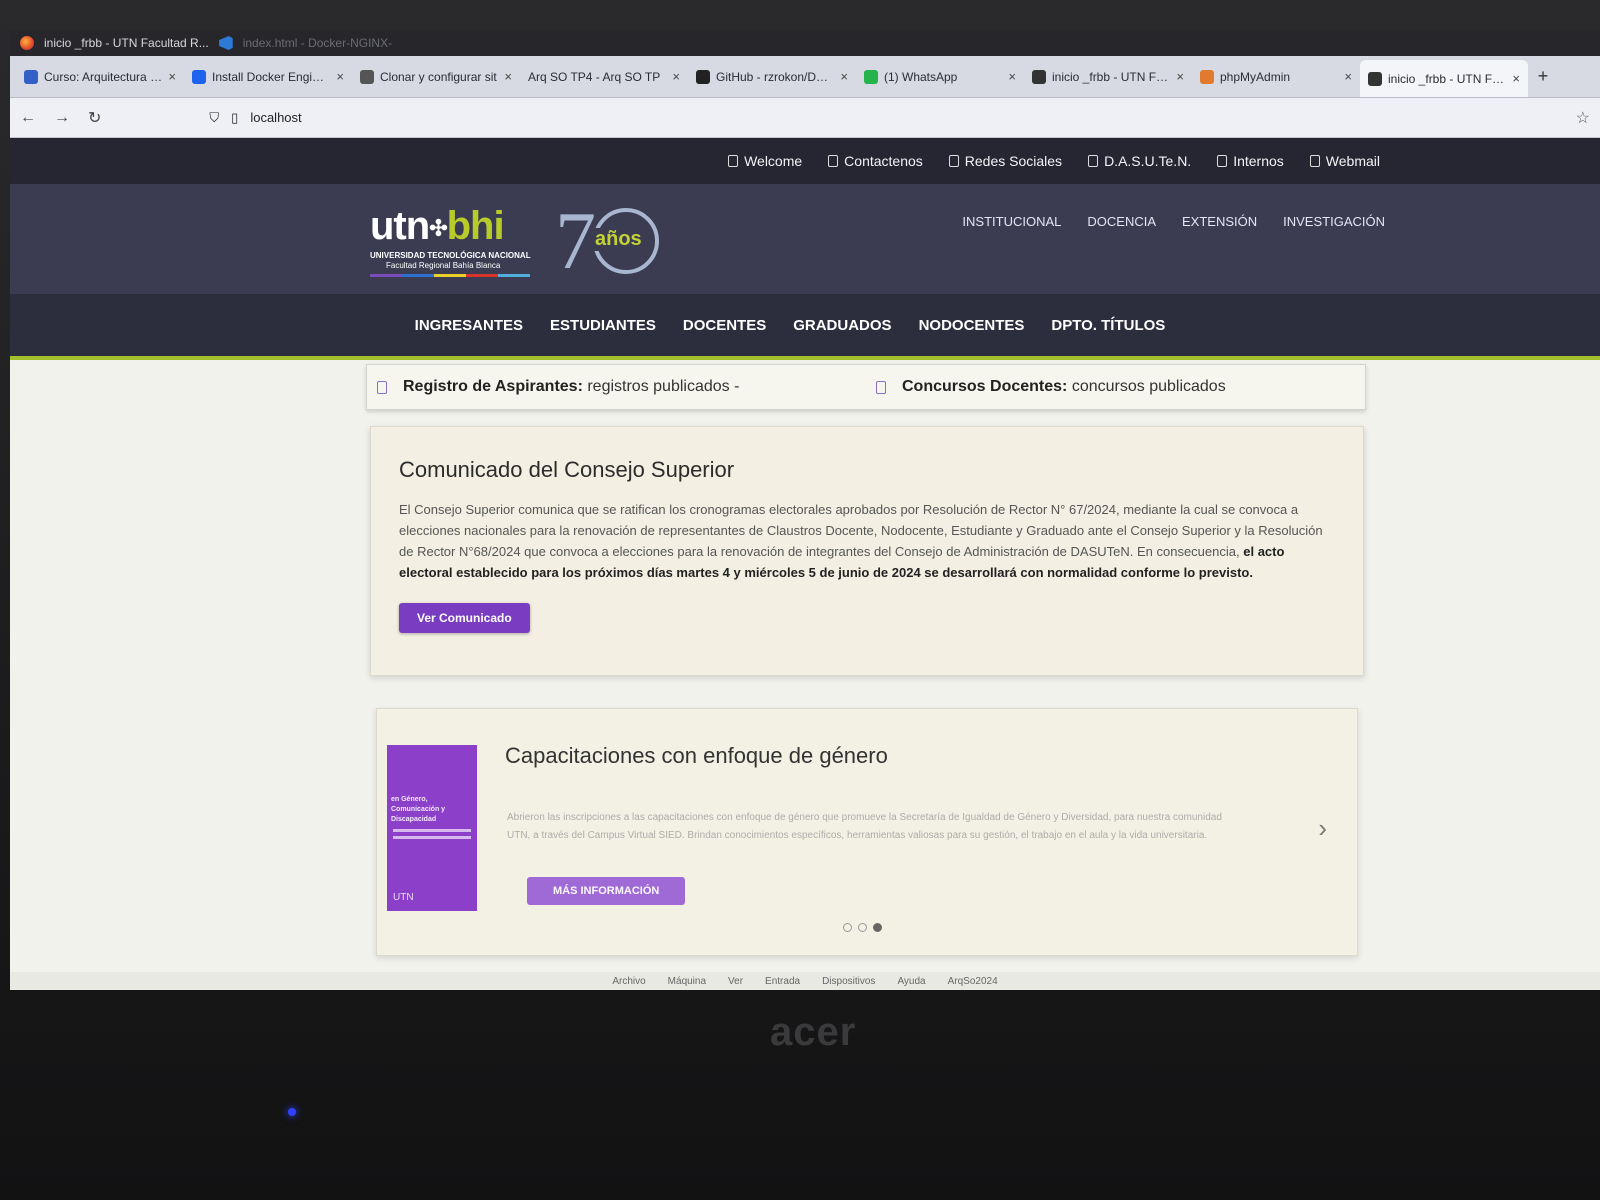 The image size is (1600, 1200). I want to click on reload-icon: ↻, so click(94, 118).